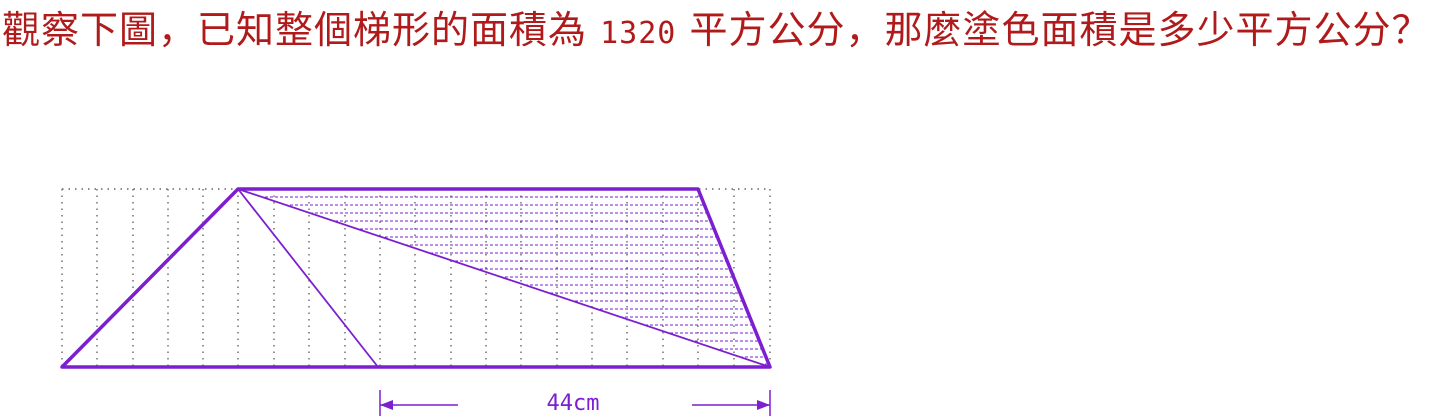 This screenshot has width=1455, height=418. What do you see at coordinates (573, 403) in the screenshot?
I see `dimension-label: 44cm` at bounding box center [573, 403].